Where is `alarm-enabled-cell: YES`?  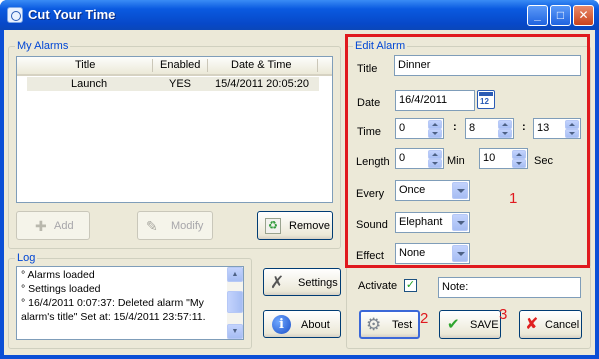 alarm-enabled-cell: YES is located at coordinates (180, 84).